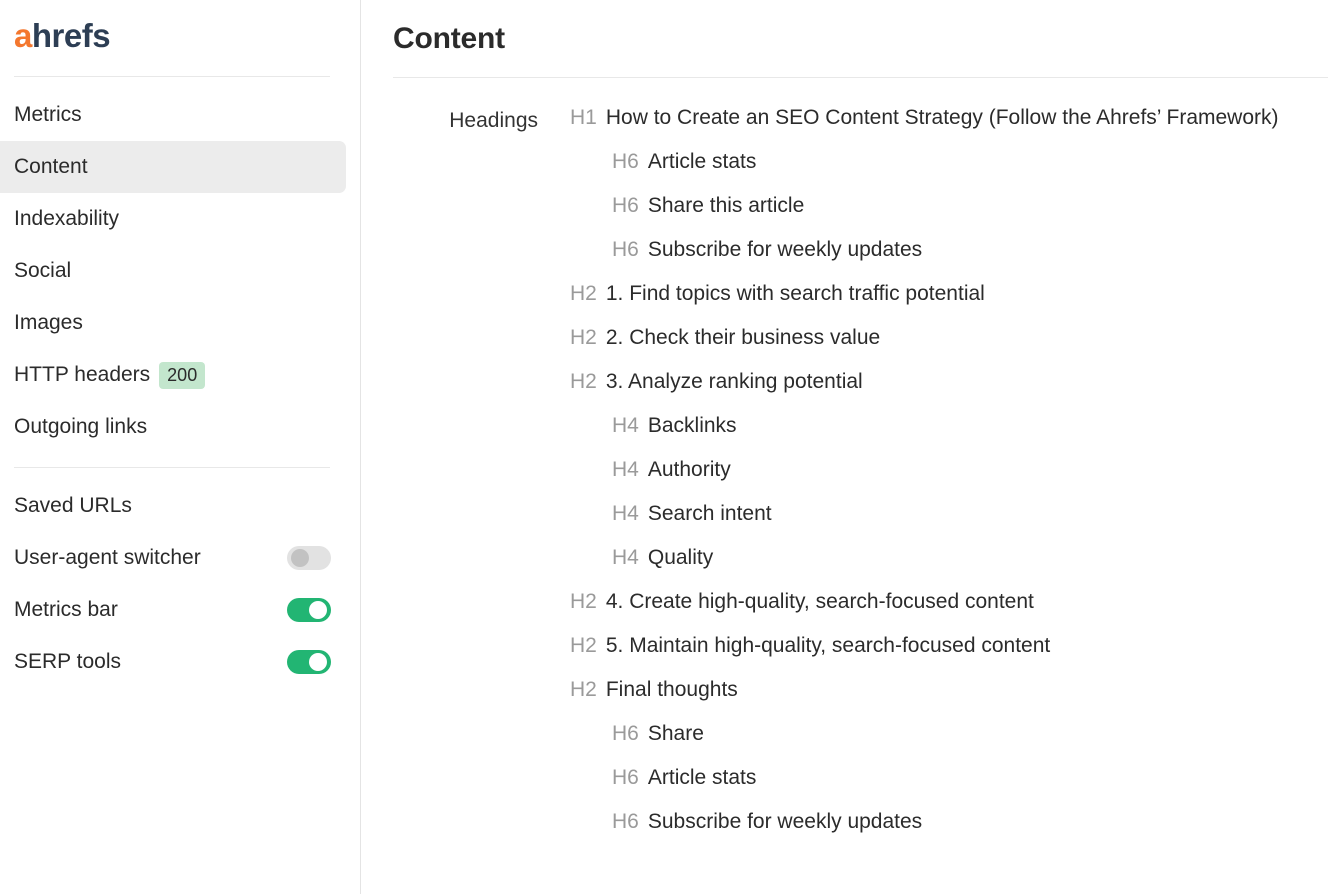  I want to click on heading-row: H4 Quality, so click(926, 562).